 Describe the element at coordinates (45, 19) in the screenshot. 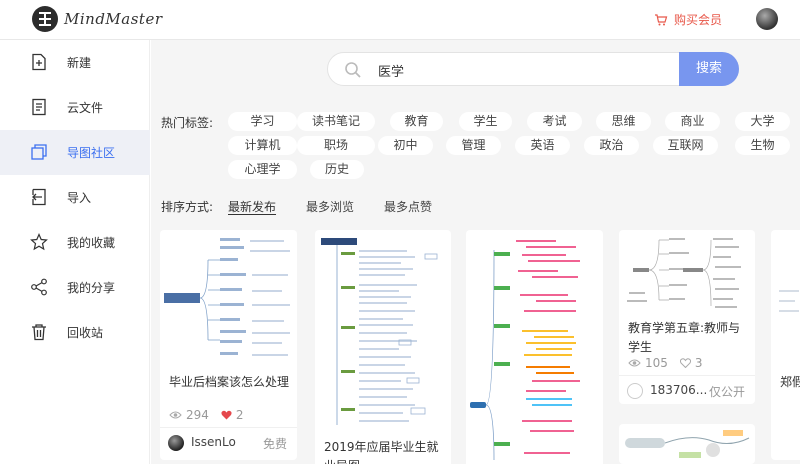

I see `logo-icon` at that location.